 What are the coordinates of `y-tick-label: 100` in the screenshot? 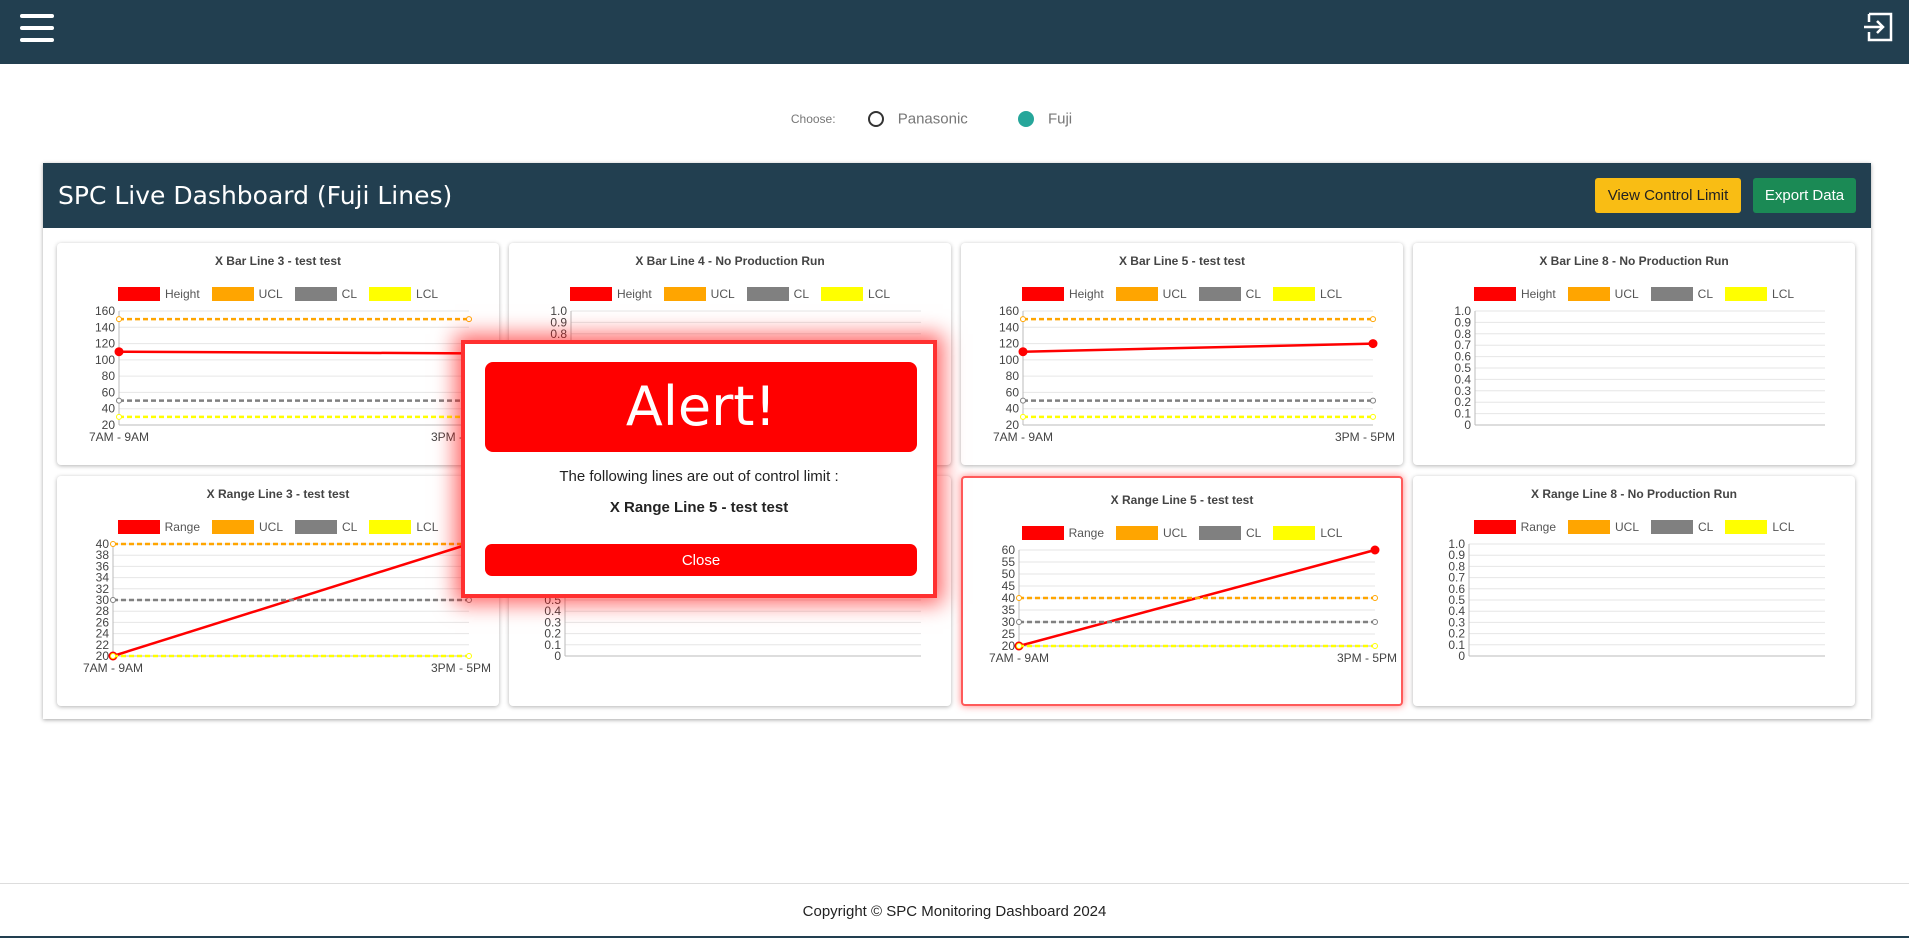 It's located at (105, 360).